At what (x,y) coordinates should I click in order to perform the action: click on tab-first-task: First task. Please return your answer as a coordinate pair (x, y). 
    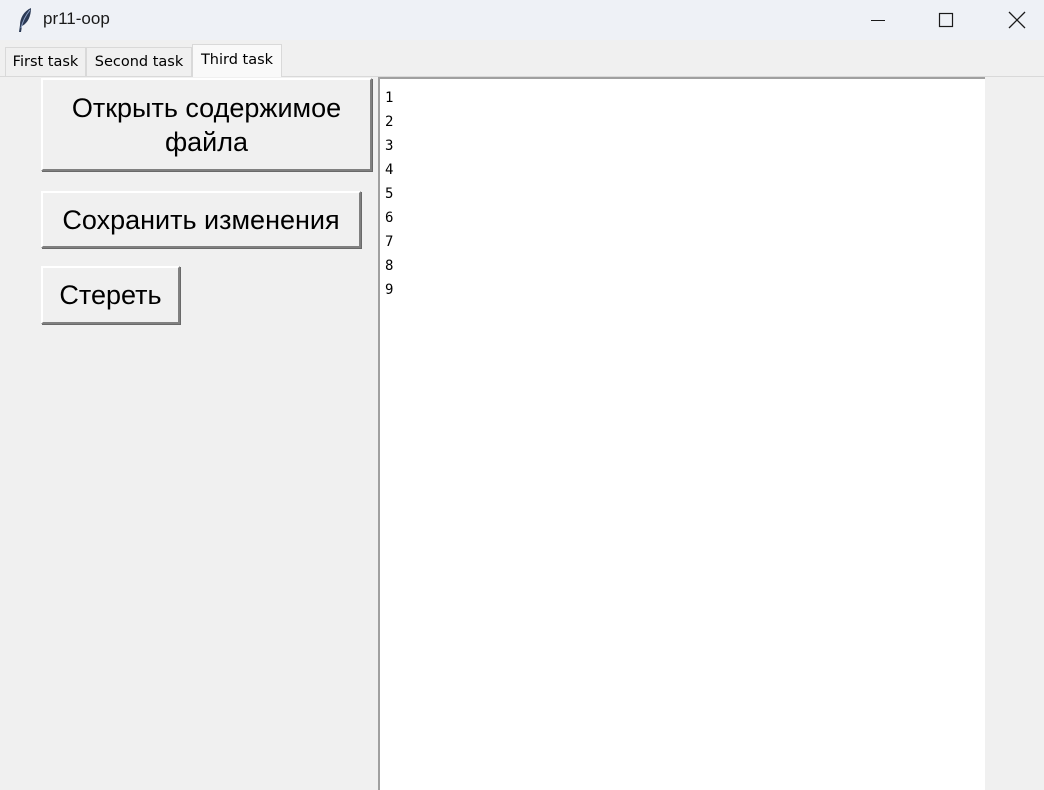
    Looking at the image, I should click on (45, 61).